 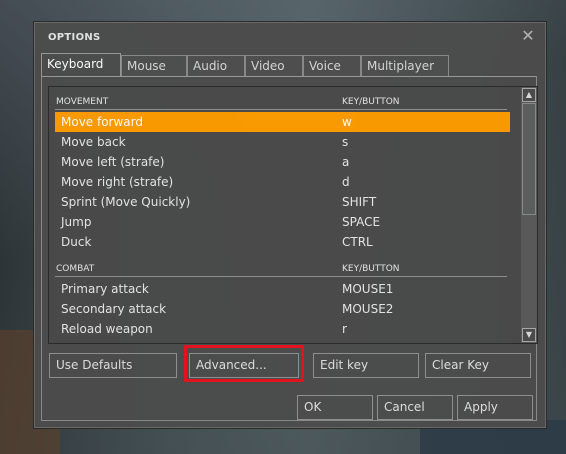 I want to click on close-icon: ✕, so click(x=528, y=36).